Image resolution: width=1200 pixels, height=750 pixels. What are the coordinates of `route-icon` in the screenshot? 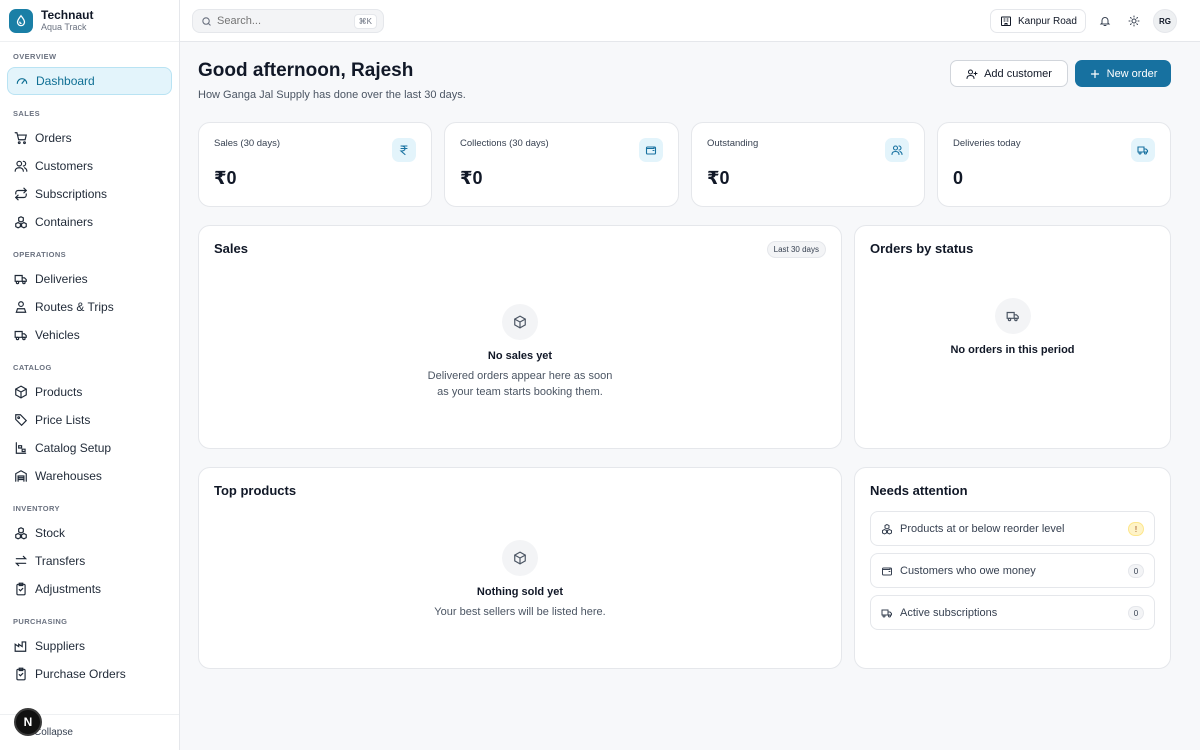 It's located at (21, 307).